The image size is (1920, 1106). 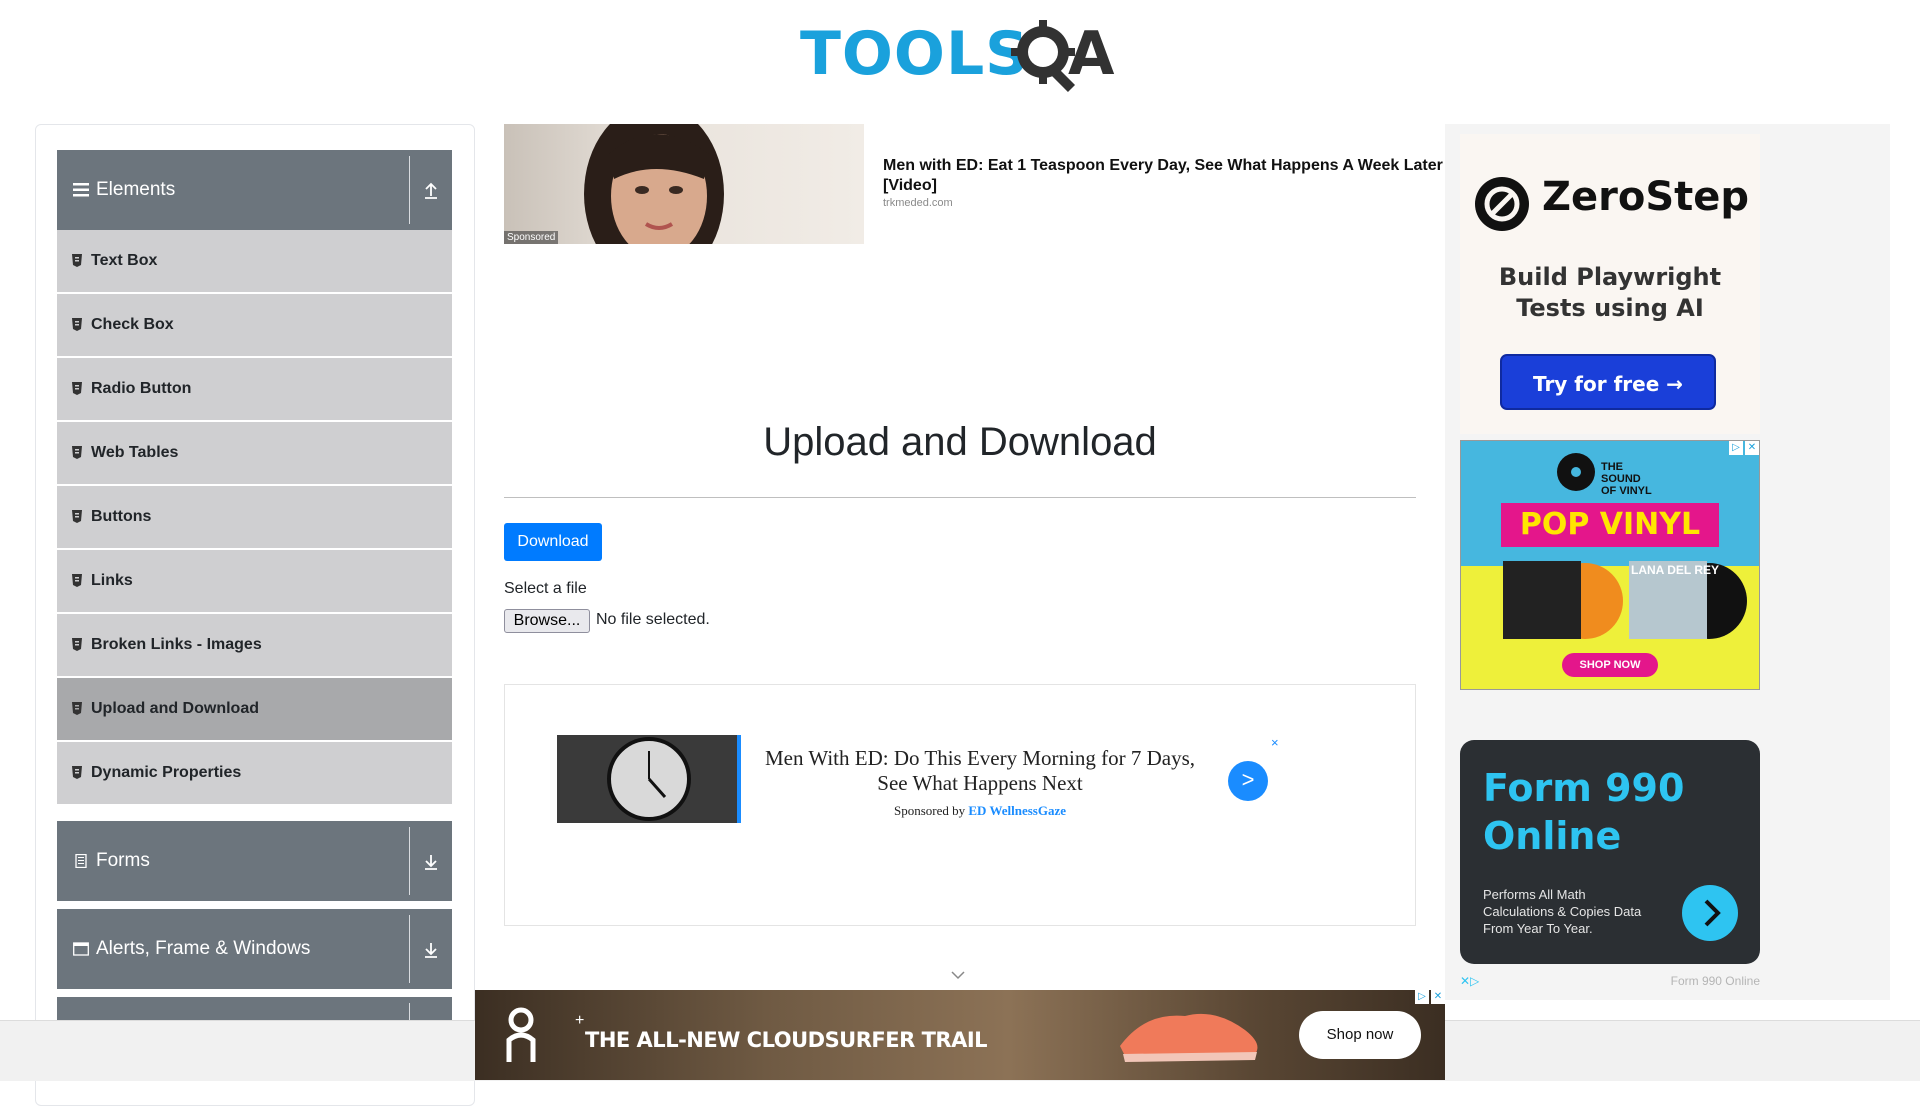 I want to click on ad-go-button: >, so click(x=1248, y=781).